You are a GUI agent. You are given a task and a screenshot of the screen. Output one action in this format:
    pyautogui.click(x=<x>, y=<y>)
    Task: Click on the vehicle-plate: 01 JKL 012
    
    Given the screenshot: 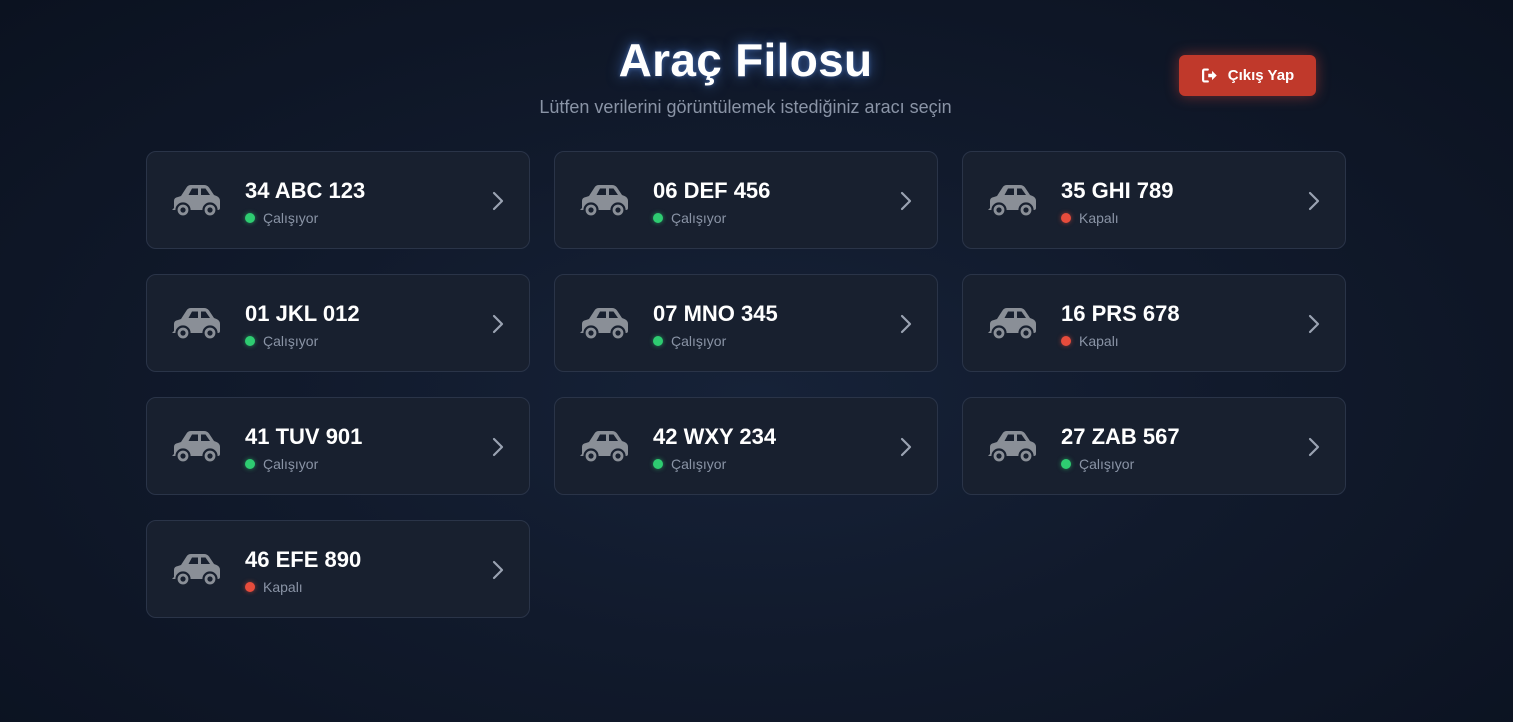 What is the action you would take?
    pyautogui.click(x=302, y=313)
    